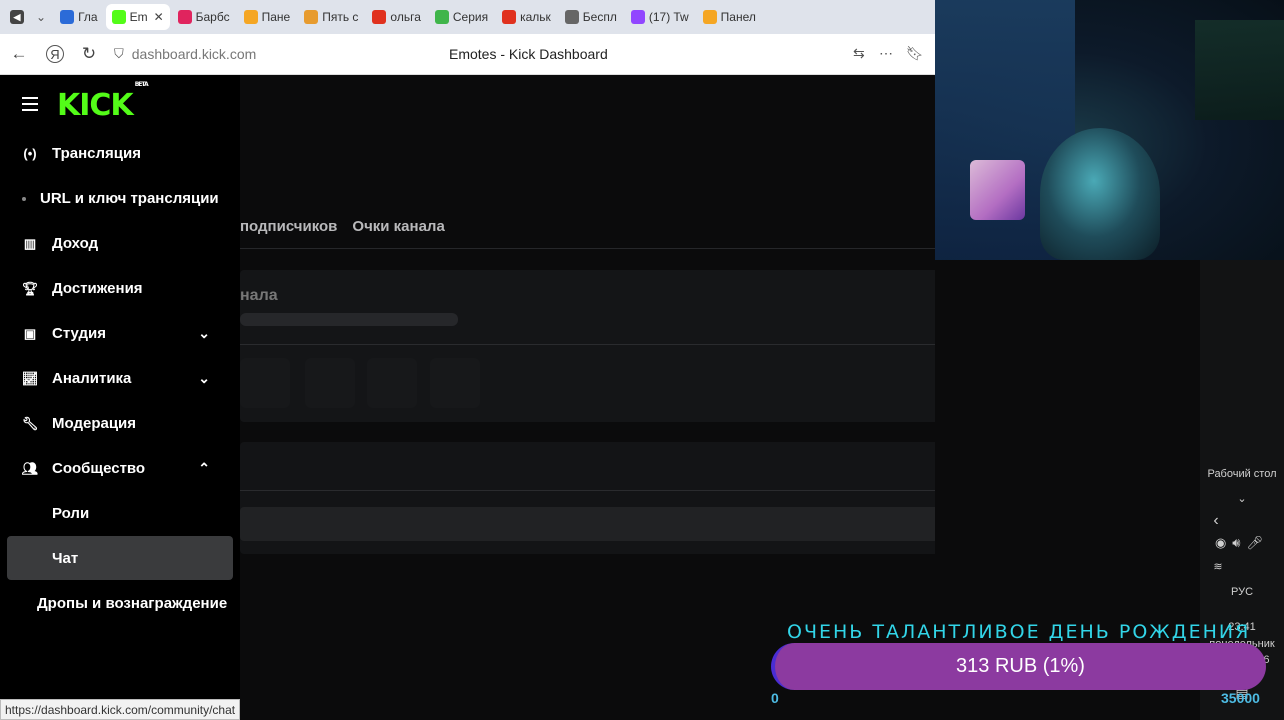  I want to click on sidebar-item-drops: Дропы и вознаграждение, so click(132, 603).